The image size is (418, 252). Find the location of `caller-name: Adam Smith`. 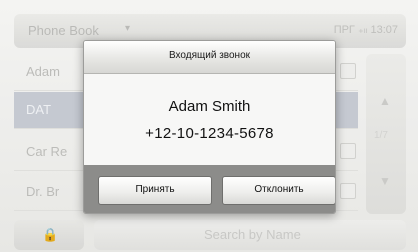

caller-name: Adam Smith is located at coordinates (209, 106).